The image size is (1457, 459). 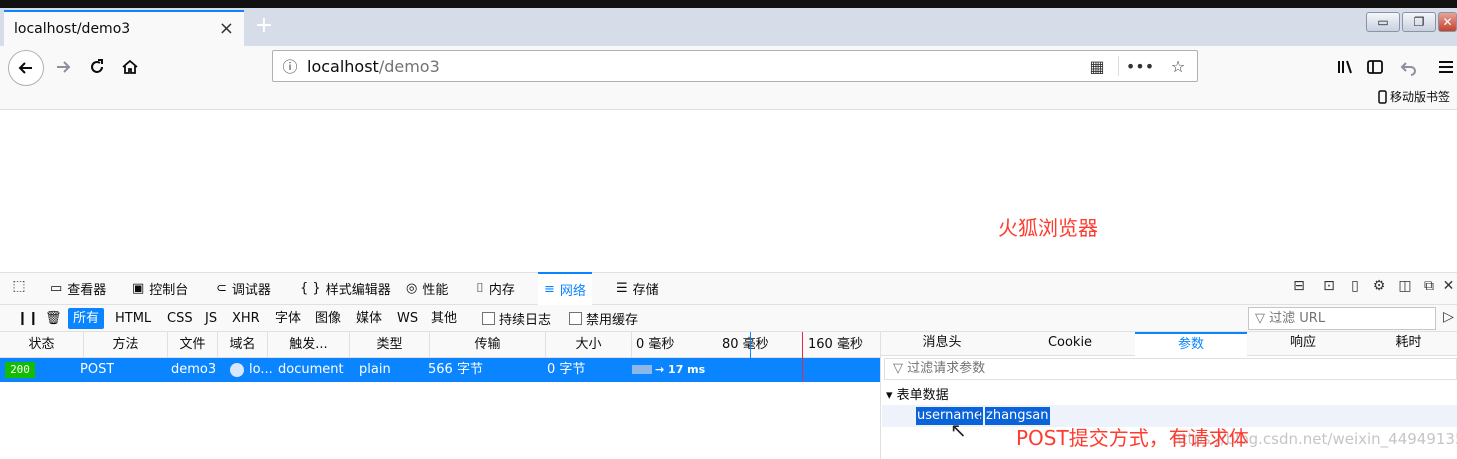 I want to click on column-method: 方法, so click(x=126, y=345).